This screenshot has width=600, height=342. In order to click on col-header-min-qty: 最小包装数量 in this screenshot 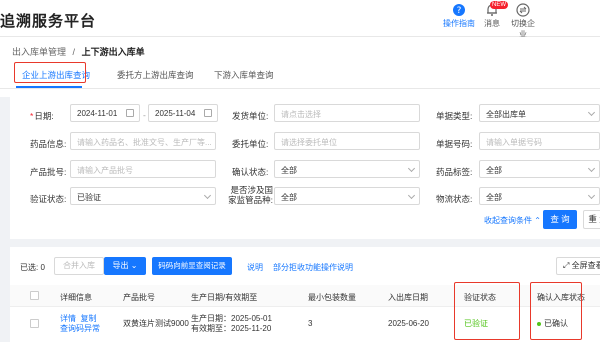, I will do `click(332, 297)`.